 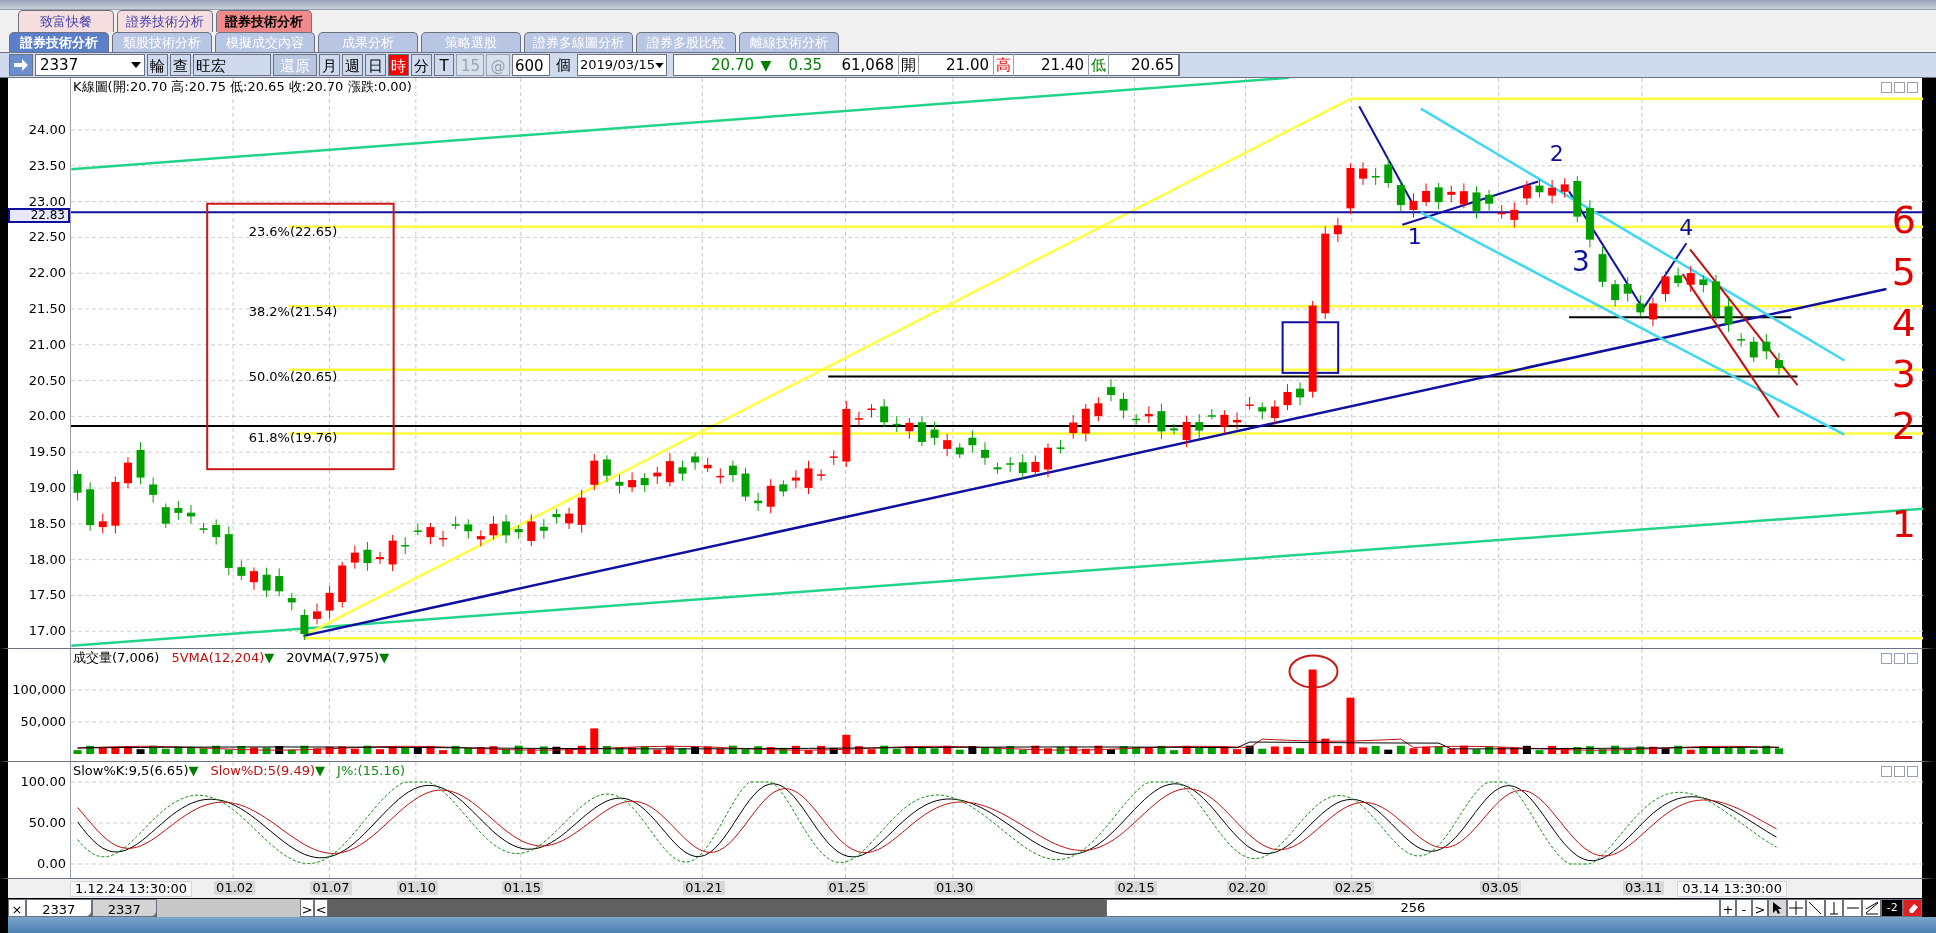 I want to click on x-axis-label: 03.11, so click(x=1643, y=888).